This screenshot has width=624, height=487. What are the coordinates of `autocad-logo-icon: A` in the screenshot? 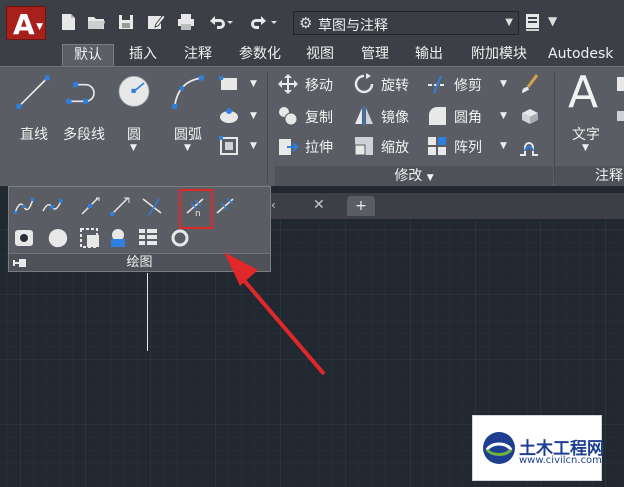 It's located at (24, 24).